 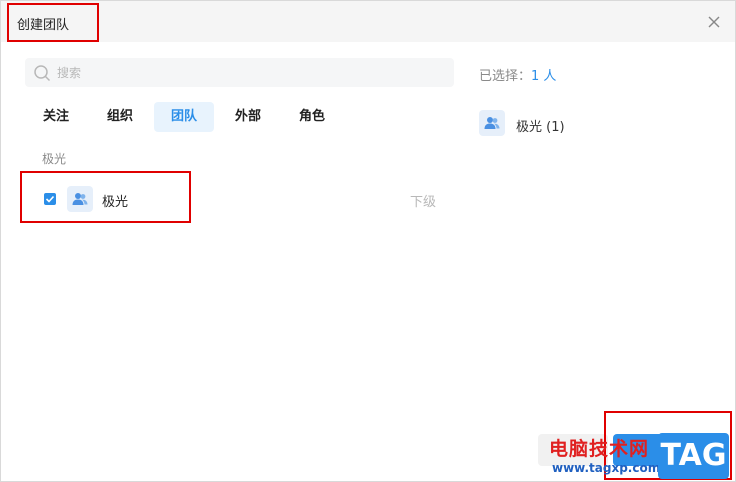 I want to click on search-icon, so click(x=42, y=73).